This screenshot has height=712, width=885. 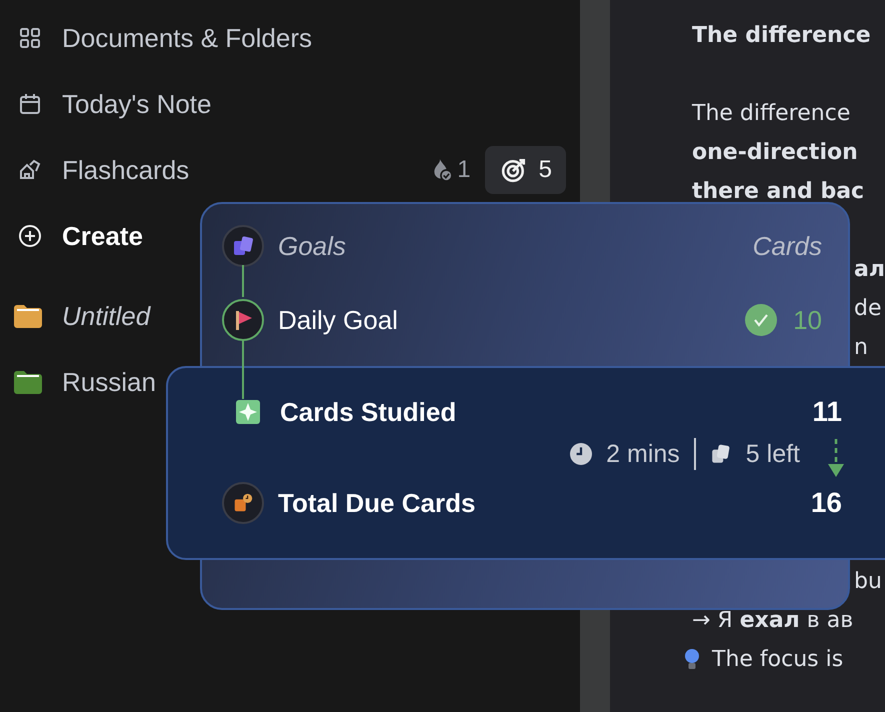 I want to click on text-line: The focus is, so click(x=778, y=660).